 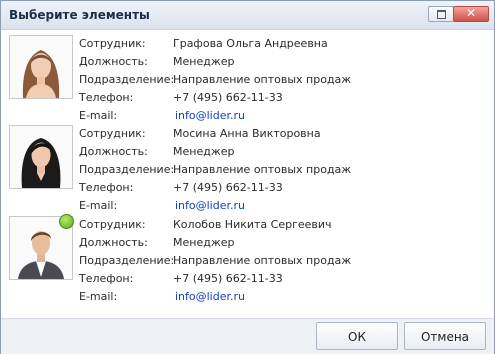 What do you see at coordinates (445, 336) in the screenshot?
I see `cancel-button: Отмена` at bounding box center [445, 336].